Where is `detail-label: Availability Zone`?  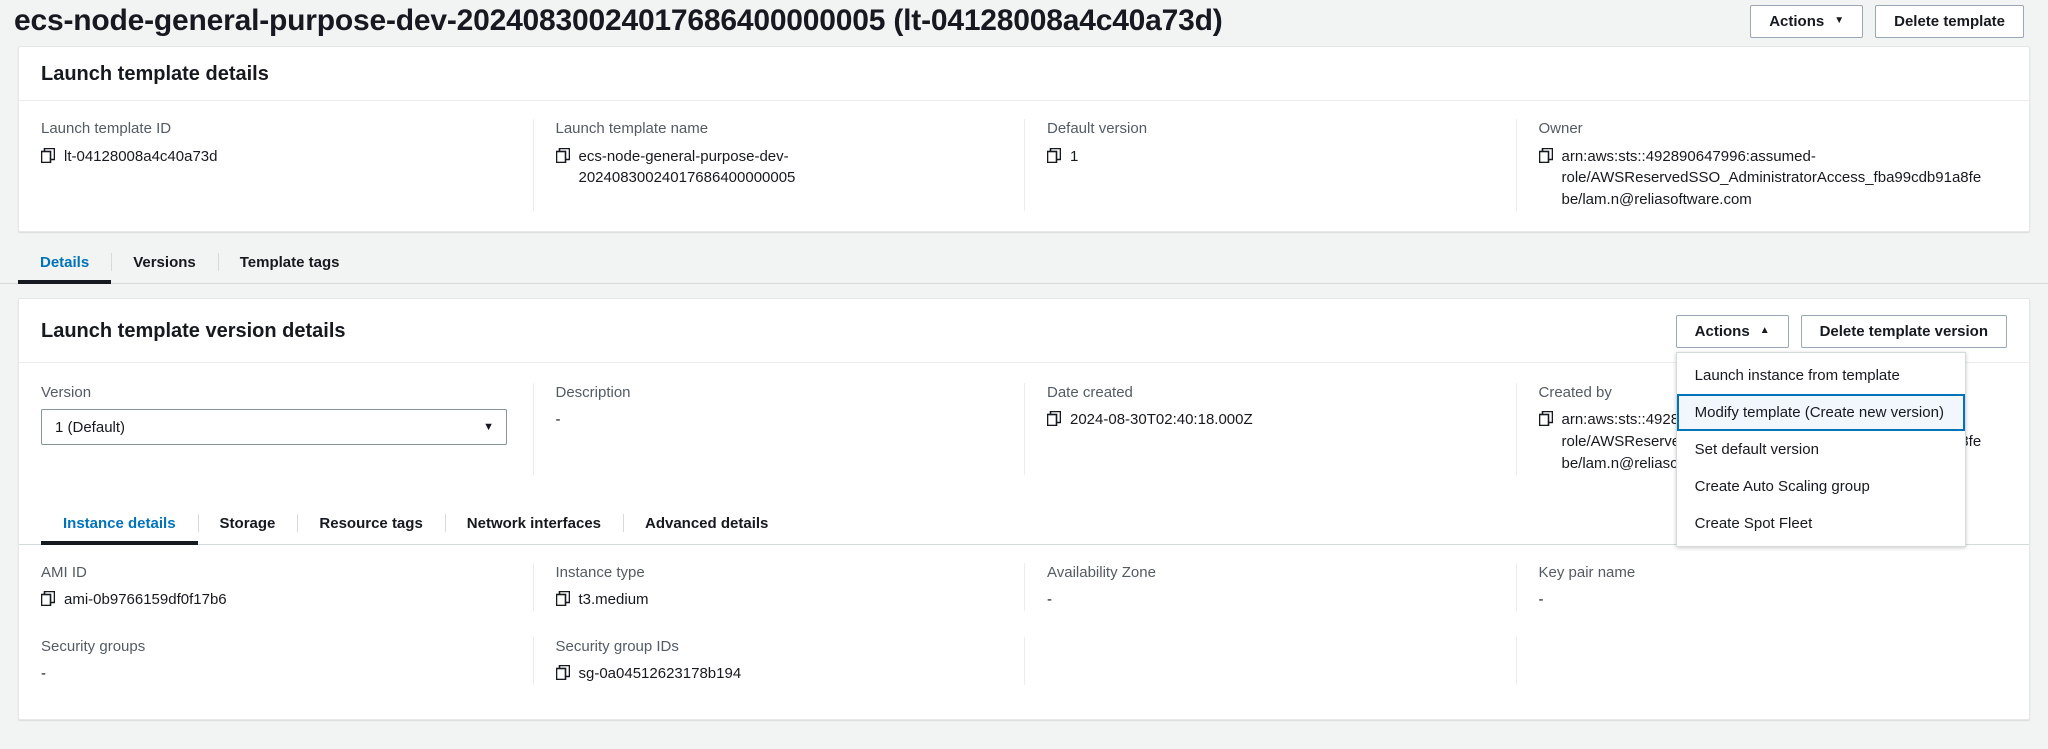 detail-label: Availability Zone is located at coordinates (1101, 572).